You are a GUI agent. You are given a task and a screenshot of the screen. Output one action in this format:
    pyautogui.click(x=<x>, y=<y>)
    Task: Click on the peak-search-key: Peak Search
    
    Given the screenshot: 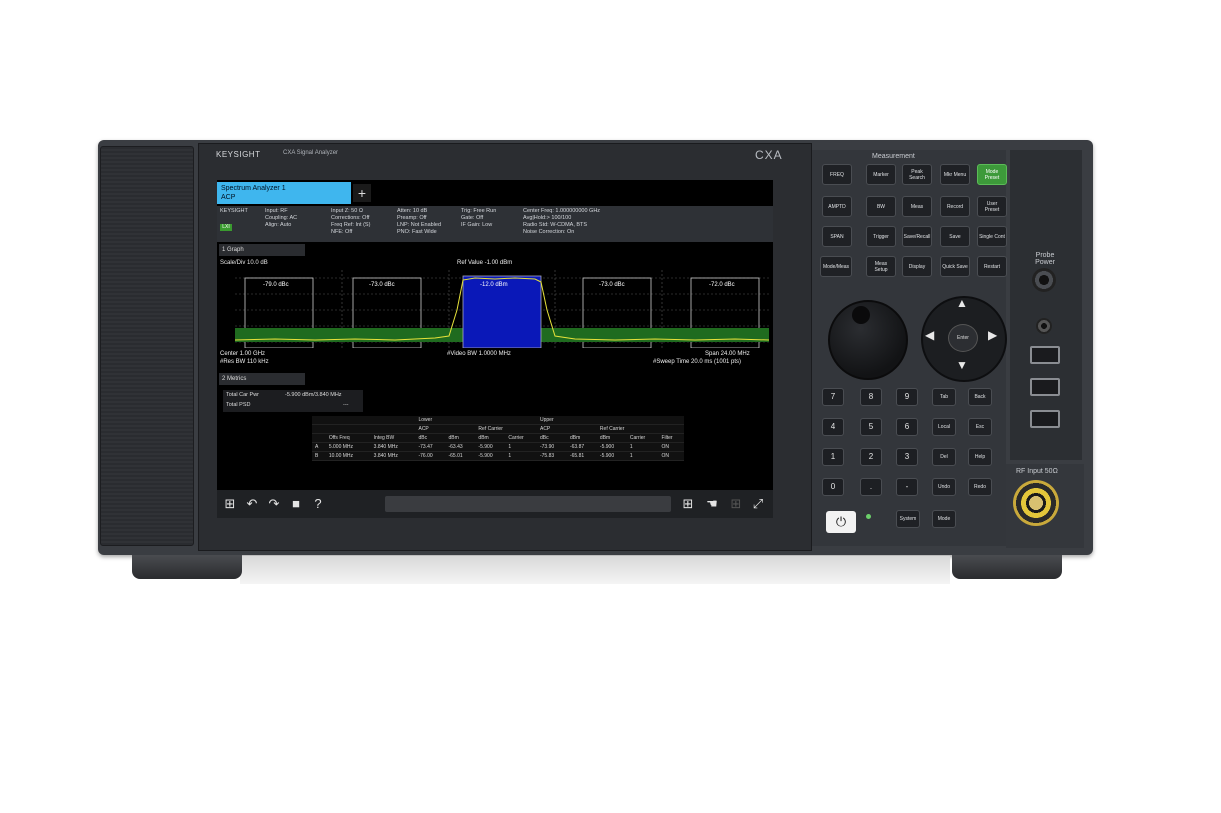 What is the action you would take?
    pyautogui.click(x=917, y=174)
    